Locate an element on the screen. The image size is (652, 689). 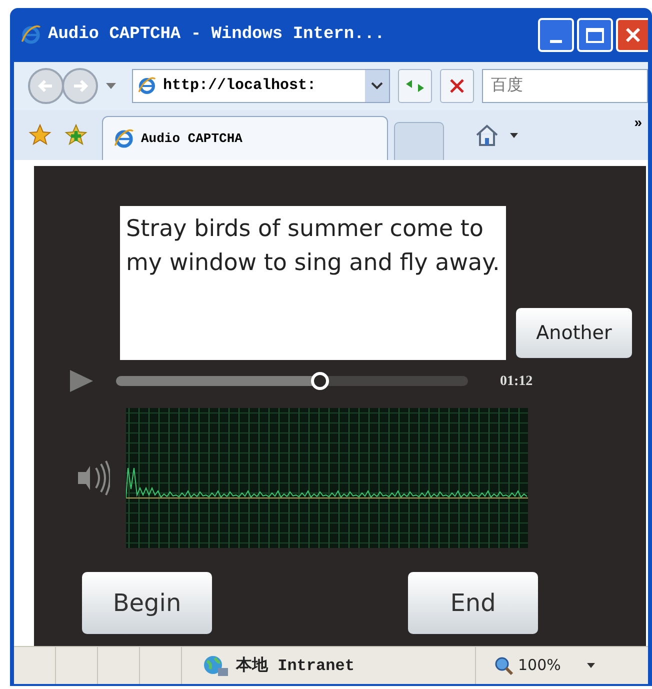
search-field: 百度 is located at coordinates (565, 86).